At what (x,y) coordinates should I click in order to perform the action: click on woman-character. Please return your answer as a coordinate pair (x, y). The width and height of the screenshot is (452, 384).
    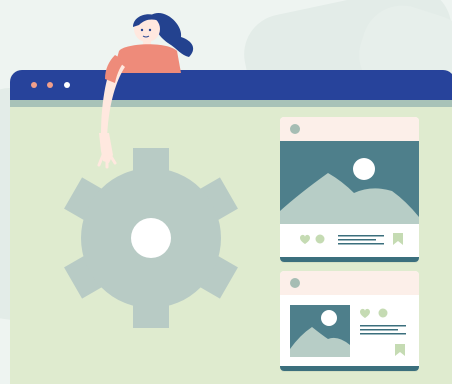
    Looking at the image, I should click on (145, 91).